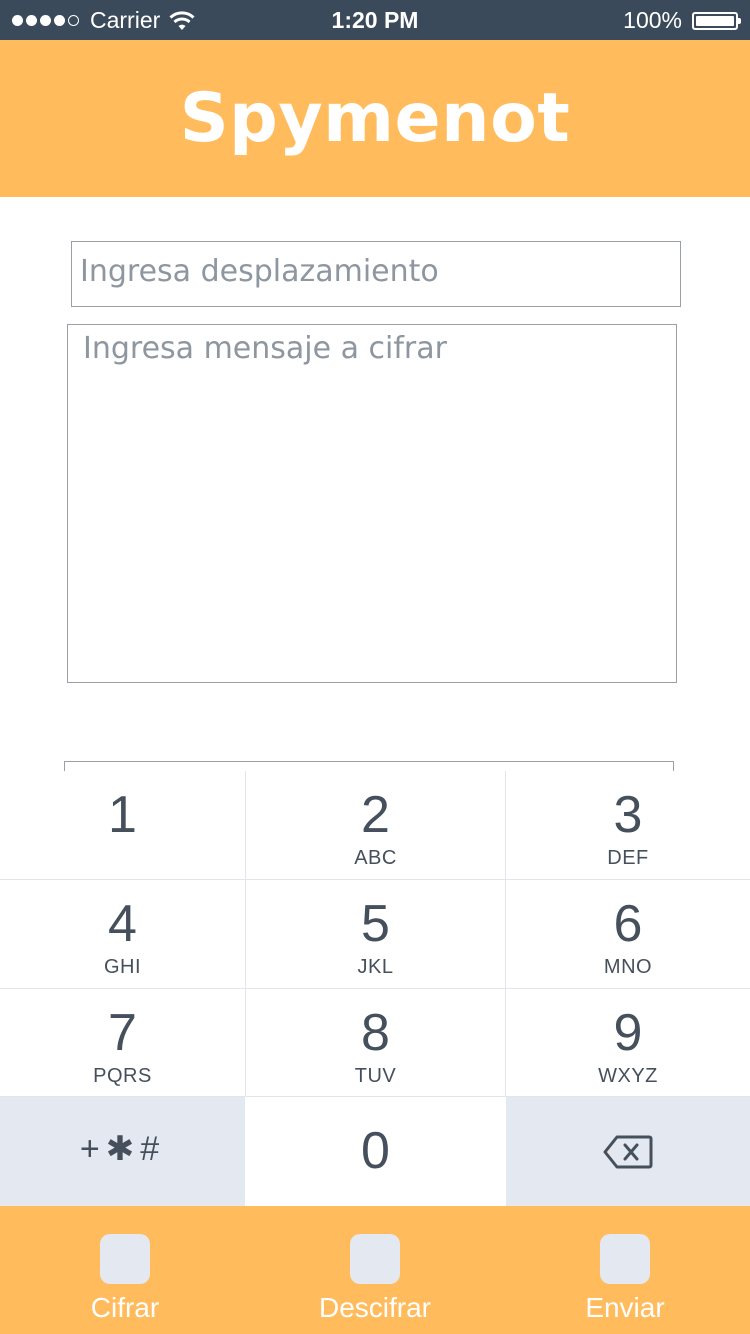 The height and width of the screenshot is (1334, 750). Describe the element at coordinates (375, 1259) in the screenshot. I see `descifrar-icon` at that location.